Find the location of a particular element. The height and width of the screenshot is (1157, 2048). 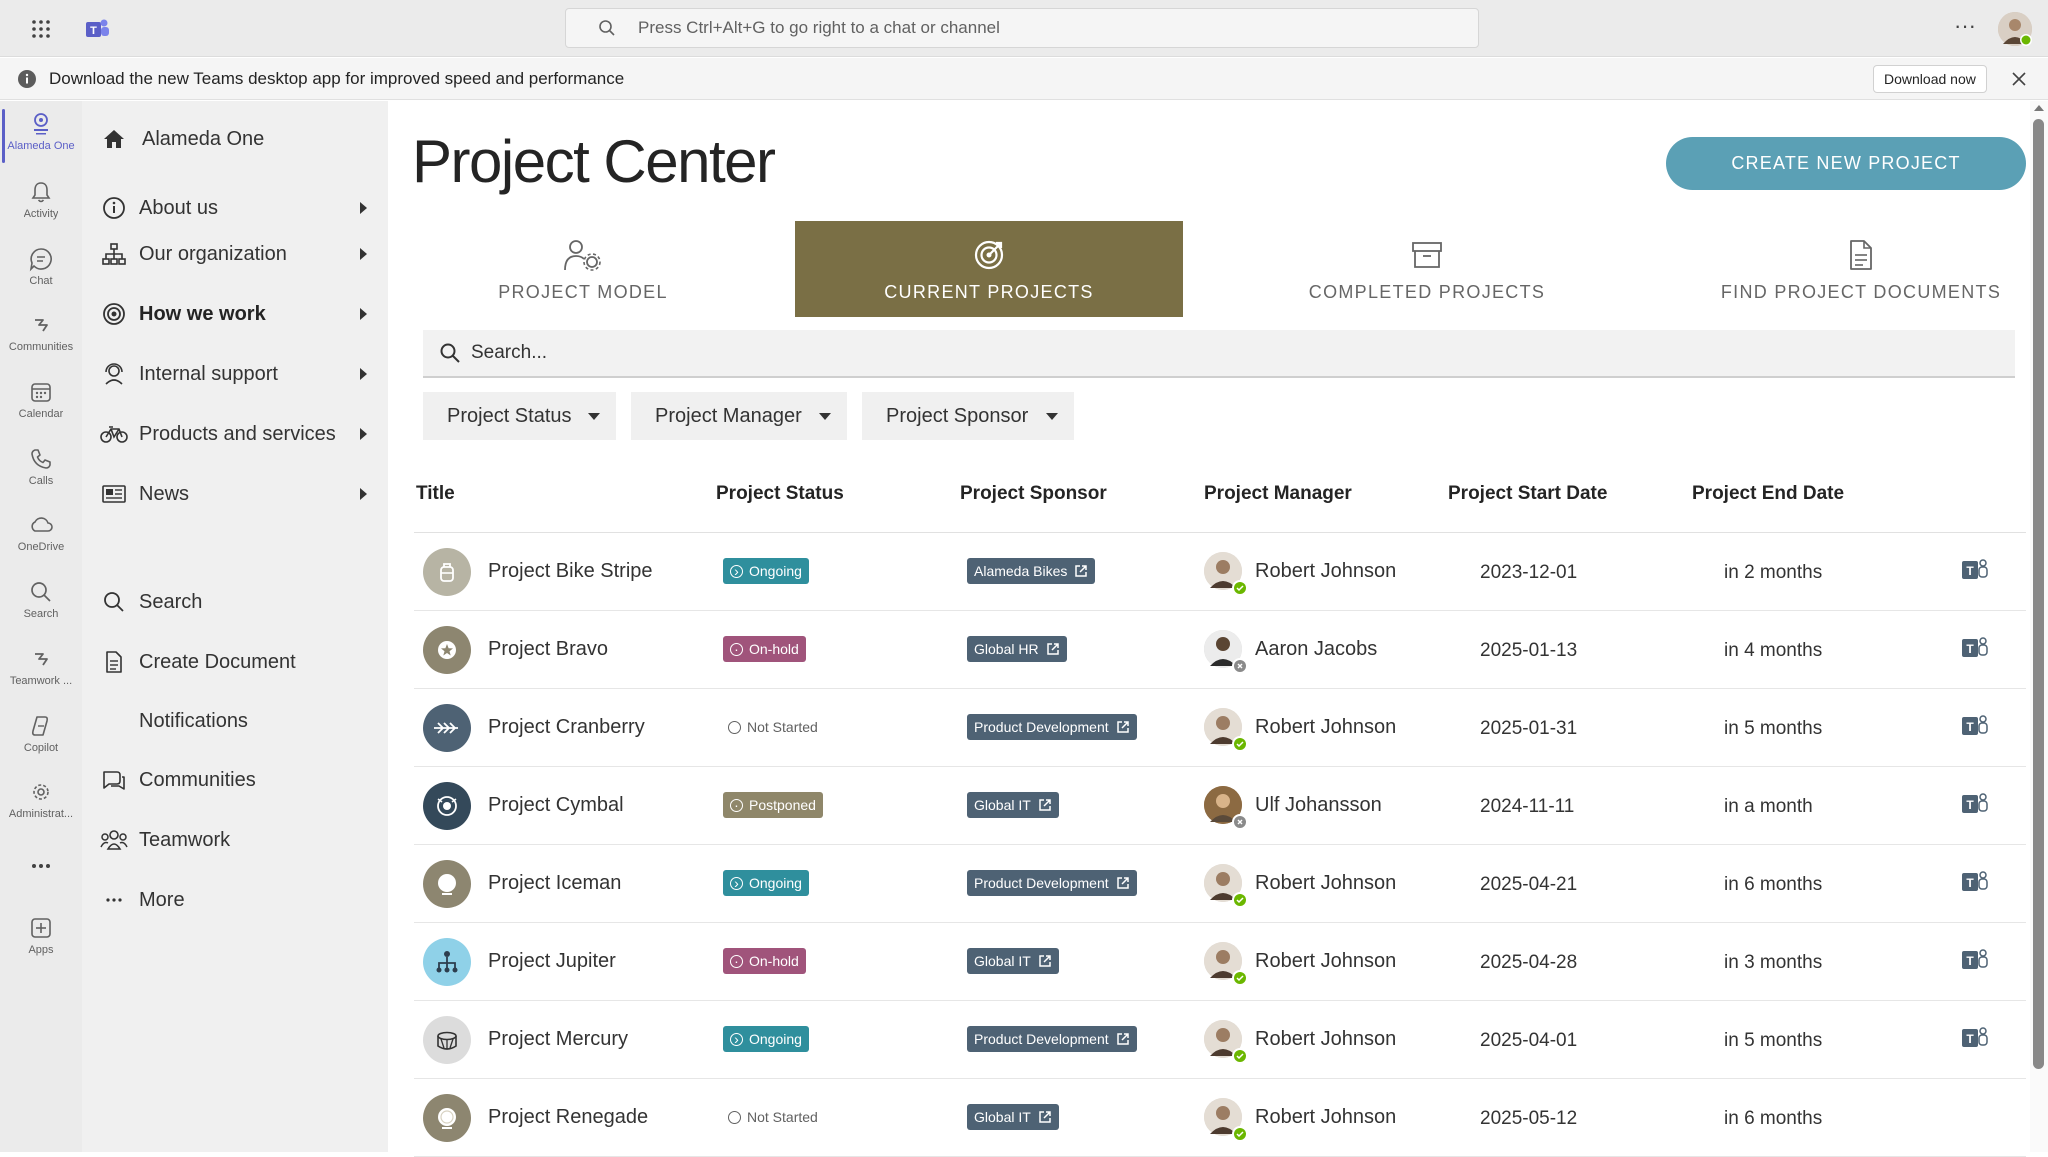

external-link-icon is located at coordinates (1052, 649).